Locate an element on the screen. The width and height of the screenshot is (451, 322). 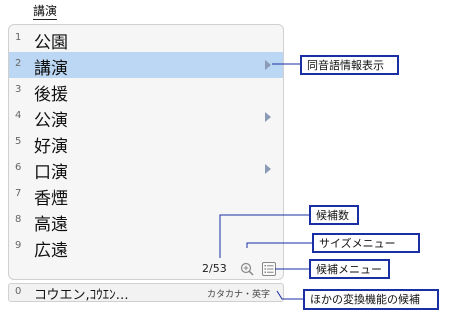
callout-candidate-count: 候補数 is located at coordinates (334, 215).